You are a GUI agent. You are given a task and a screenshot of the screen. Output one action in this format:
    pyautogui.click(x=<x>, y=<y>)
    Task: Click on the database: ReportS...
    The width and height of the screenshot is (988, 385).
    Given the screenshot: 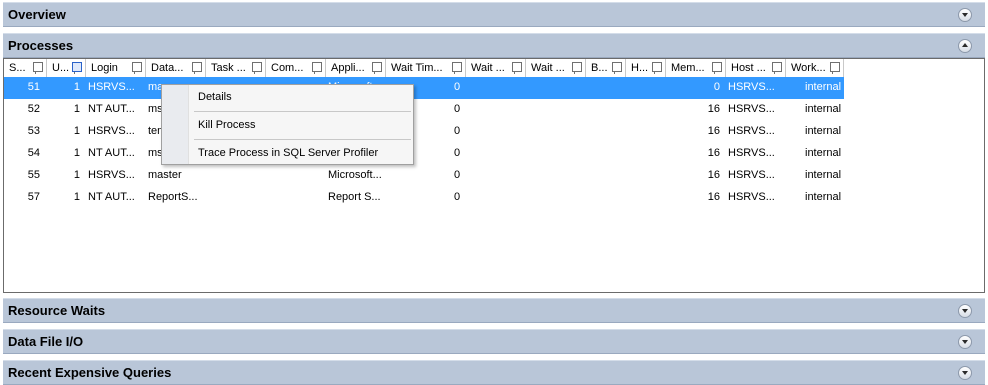 What is the action you would take?
    pyautogui.click(x=173, y=197)
    